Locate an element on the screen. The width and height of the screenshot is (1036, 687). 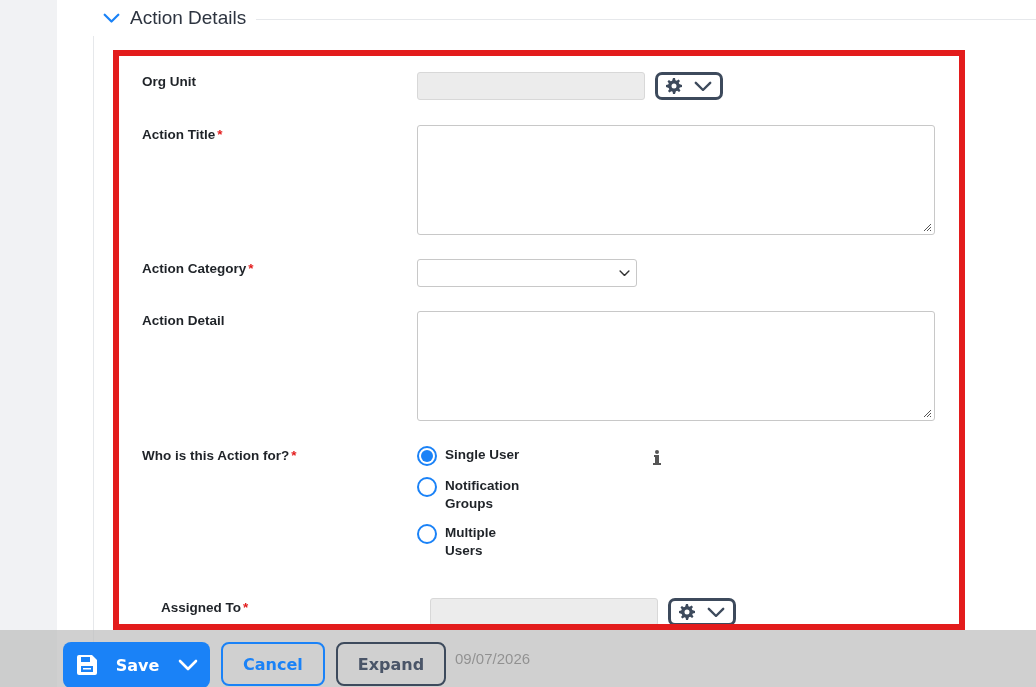
field-label: Action Title* is located at coordinates (183, 135).